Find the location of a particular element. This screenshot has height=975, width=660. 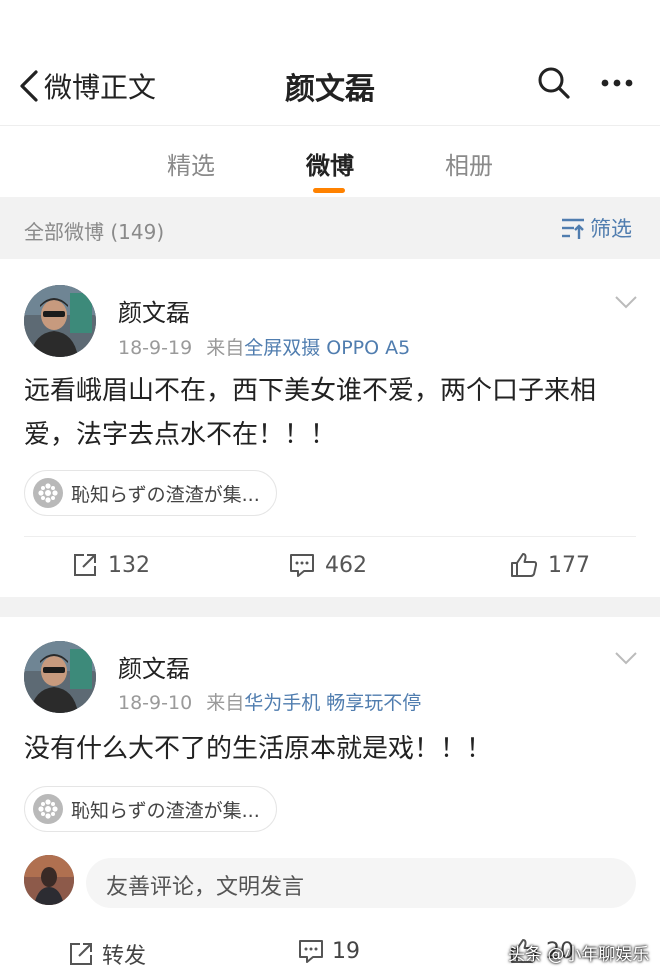

bottom-repost-button: 转发 is located at coordinates (107, 954).